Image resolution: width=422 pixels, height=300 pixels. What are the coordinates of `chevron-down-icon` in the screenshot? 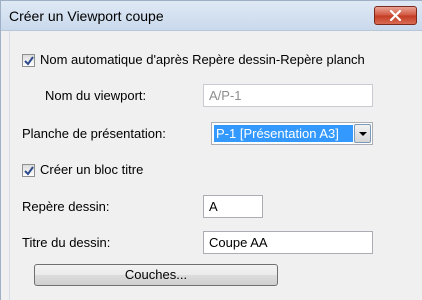 It's located at (363, 134).